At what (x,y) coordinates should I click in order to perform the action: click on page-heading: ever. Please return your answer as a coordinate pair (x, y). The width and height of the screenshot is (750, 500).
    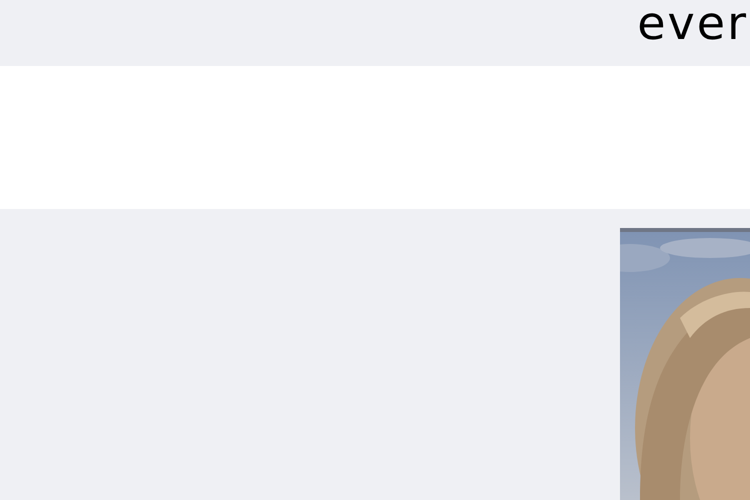
    Looking at the image, I should click on (692, 23).